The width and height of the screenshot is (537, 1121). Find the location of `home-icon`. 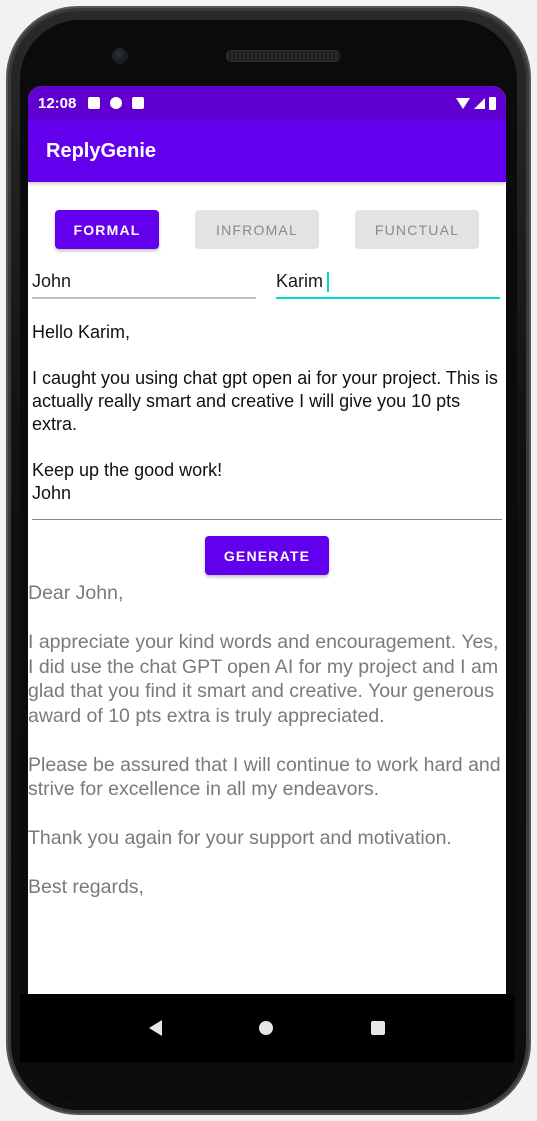

home-icon is located at coordinates (266, 1028).